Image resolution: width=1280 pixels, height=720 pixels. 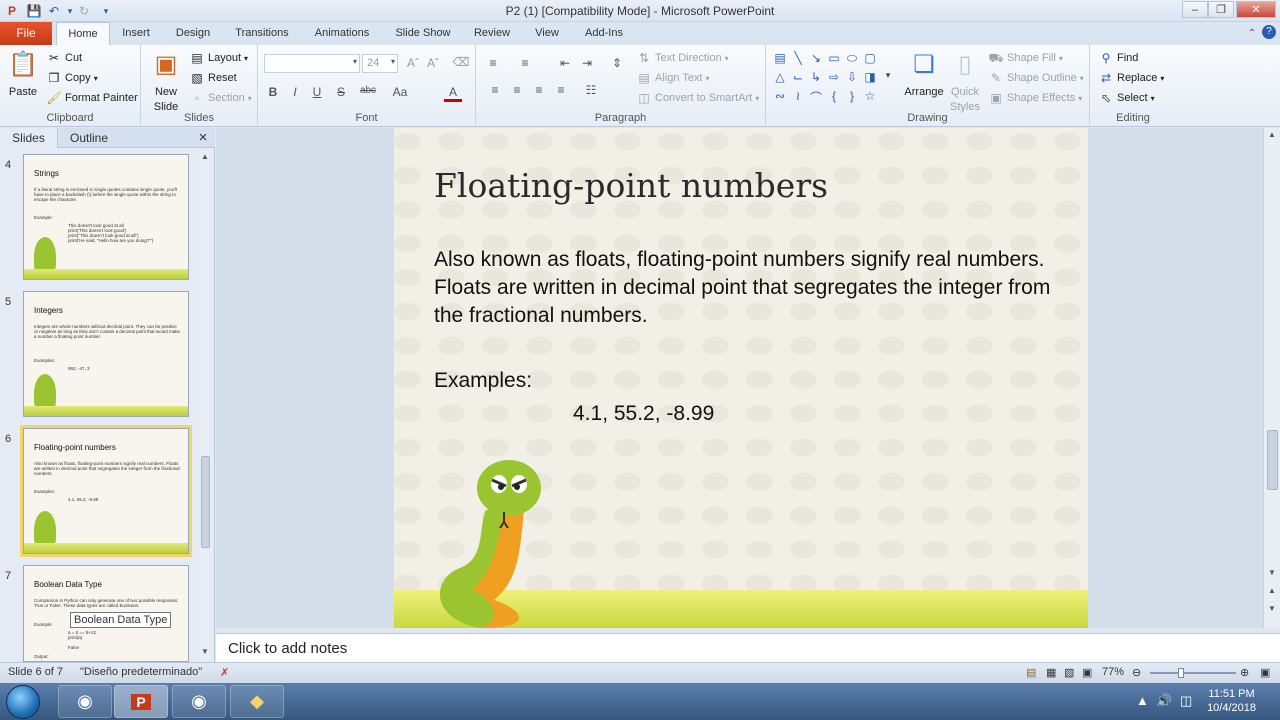 I want to click on reading-view-icon: ▧, so click(x=1069, y=672).